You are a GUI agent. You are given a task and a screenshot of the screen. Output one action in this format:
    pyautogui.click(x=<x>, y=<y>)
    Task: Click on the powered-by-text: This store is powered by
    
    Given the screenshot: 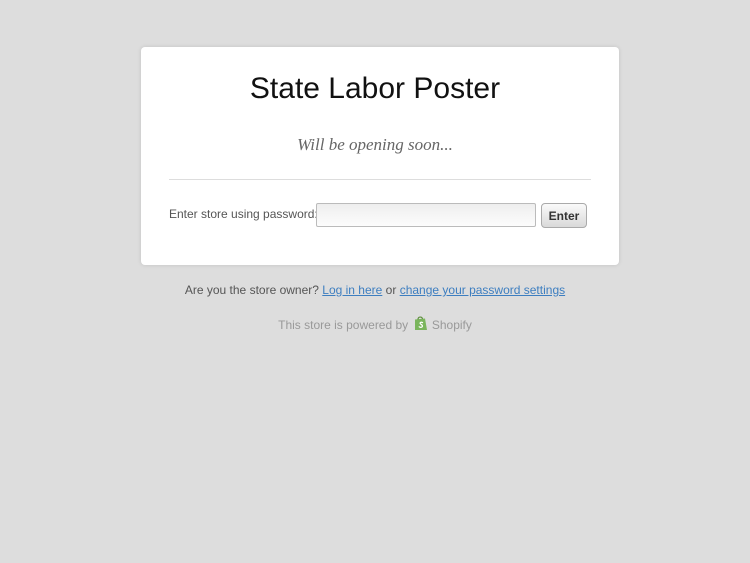 What is the action you would take?
    pyautogui.click(x=343, y=325)
    